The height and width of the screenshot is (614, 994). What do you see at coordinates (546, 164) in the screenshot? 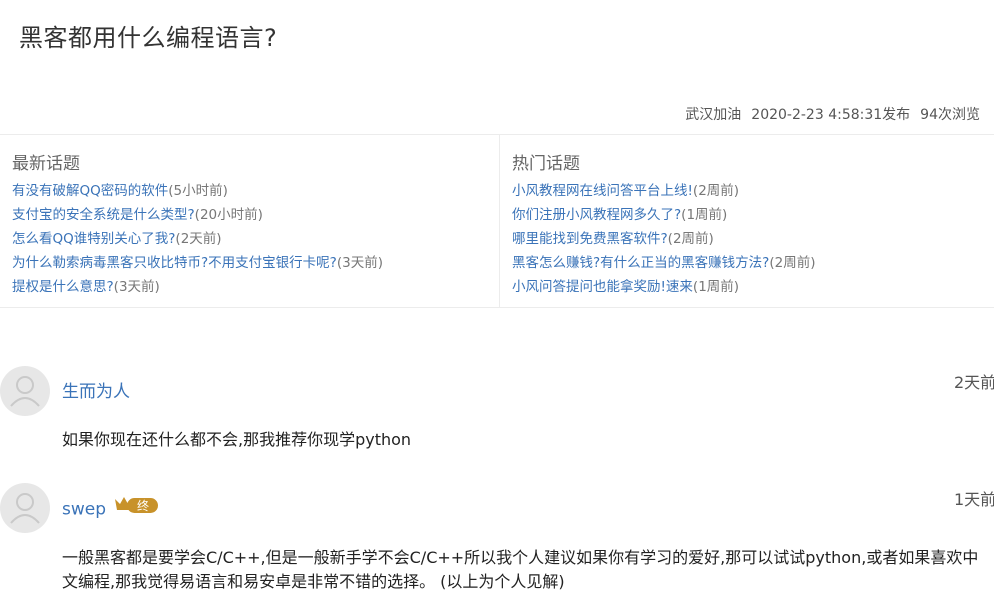
I see `hot-topics-heading: 热门话题` at bounding box center [546, 164].